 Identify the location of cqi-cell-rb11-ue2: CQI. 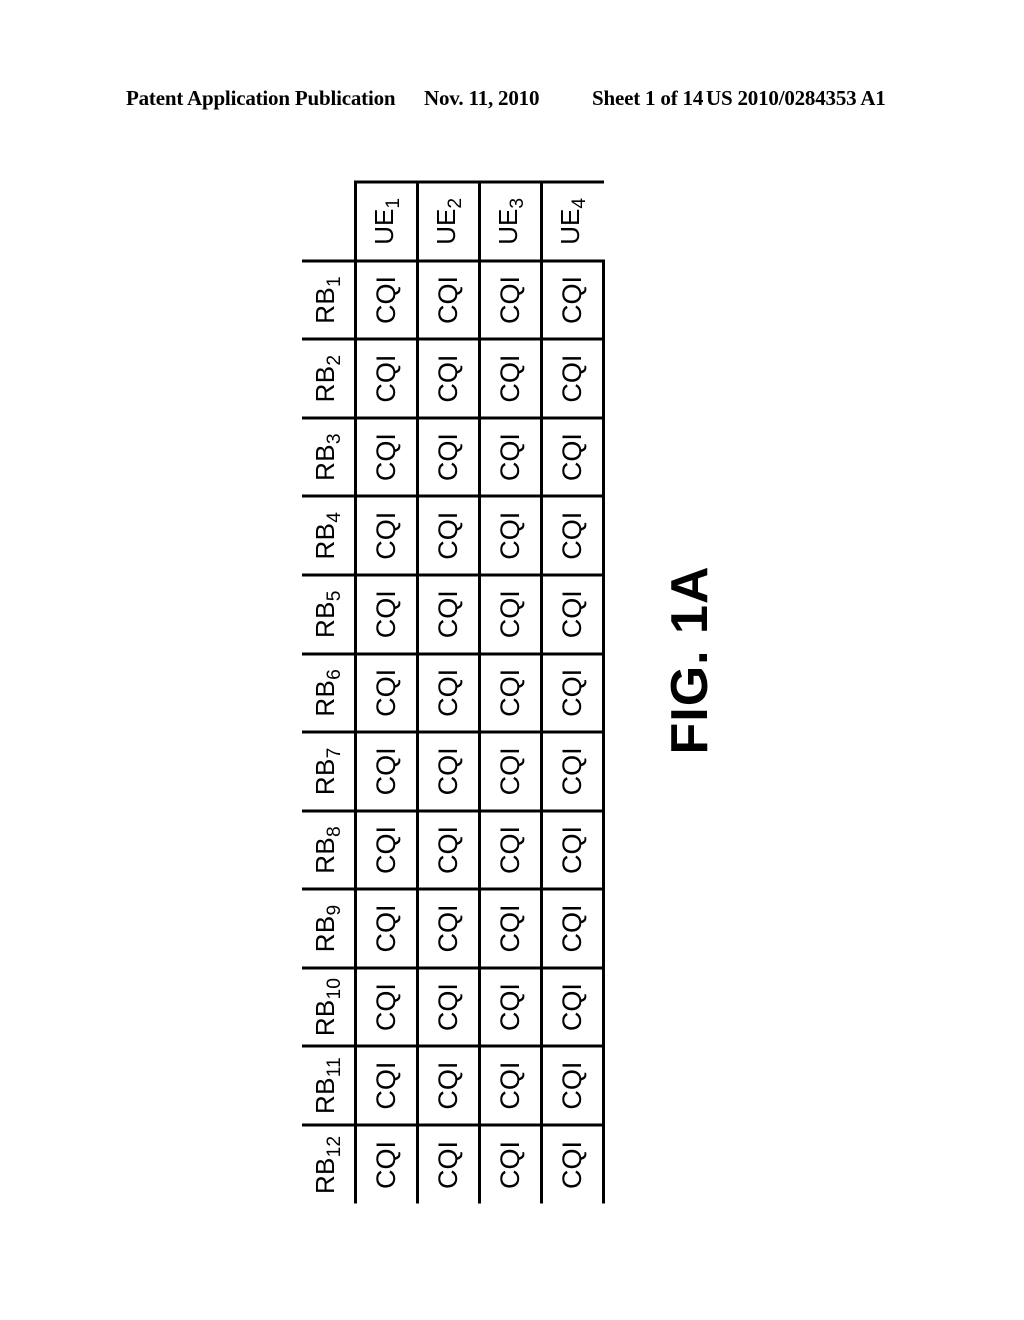
(448, 1085).